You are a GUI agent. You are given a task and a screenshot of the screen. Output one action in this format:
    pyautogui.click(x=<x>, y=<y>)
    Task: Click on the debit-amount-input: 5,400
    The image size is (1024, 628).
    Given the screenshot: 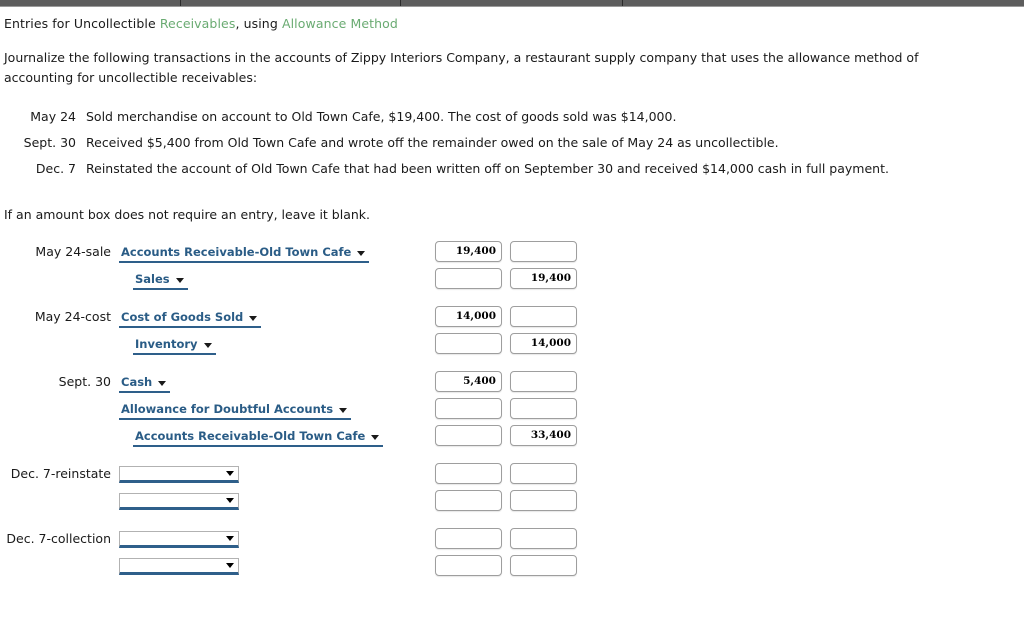 What is the action you would take?
    pyautogui.click(x=468, y=381)
    